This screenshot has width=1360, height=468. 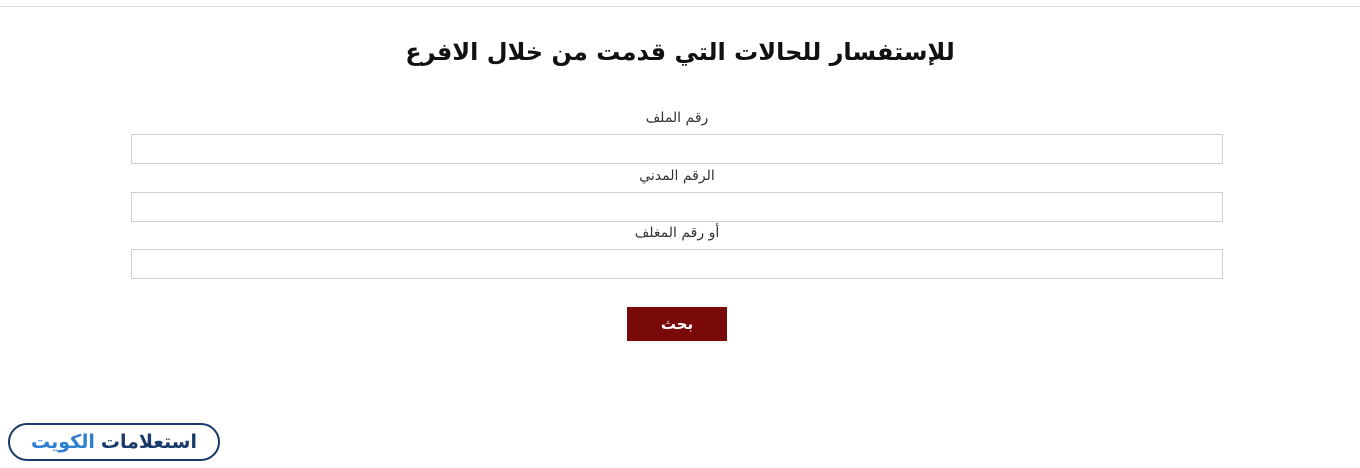 I want to click on envelope-number-label: أو رقم المغلف, so click(x=677, y=233).